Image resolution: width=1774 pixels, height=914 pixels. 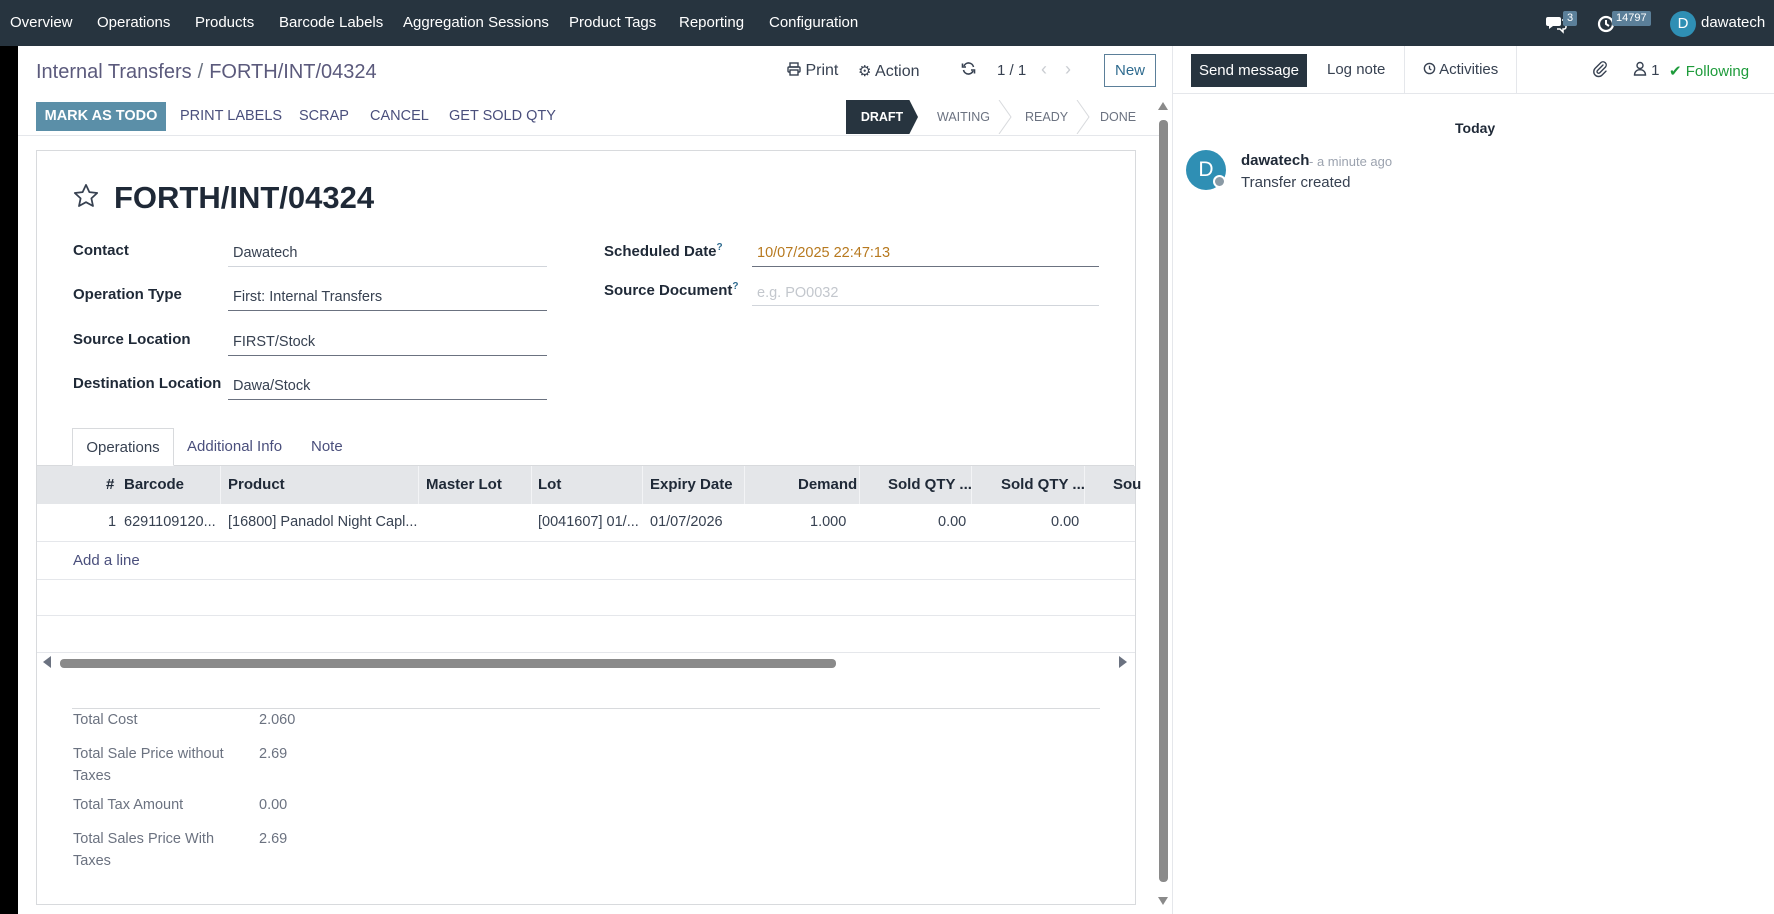 What do you see at coordinates (813, 22) in the screenshot?
I see `menu-configuration: Configuration` at bounding box center [813, 22].